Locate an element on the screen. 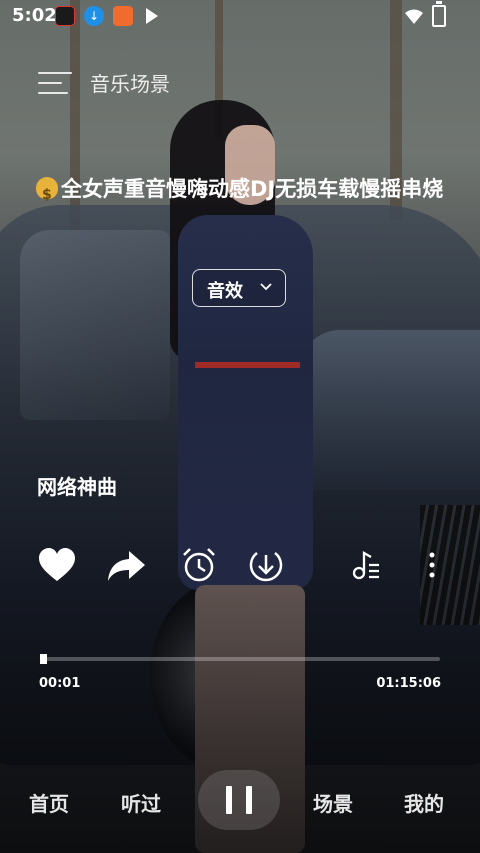 Image resolution: width=480 pixels, height=853 pixels. more-icon is located at coordinates (432, 566).